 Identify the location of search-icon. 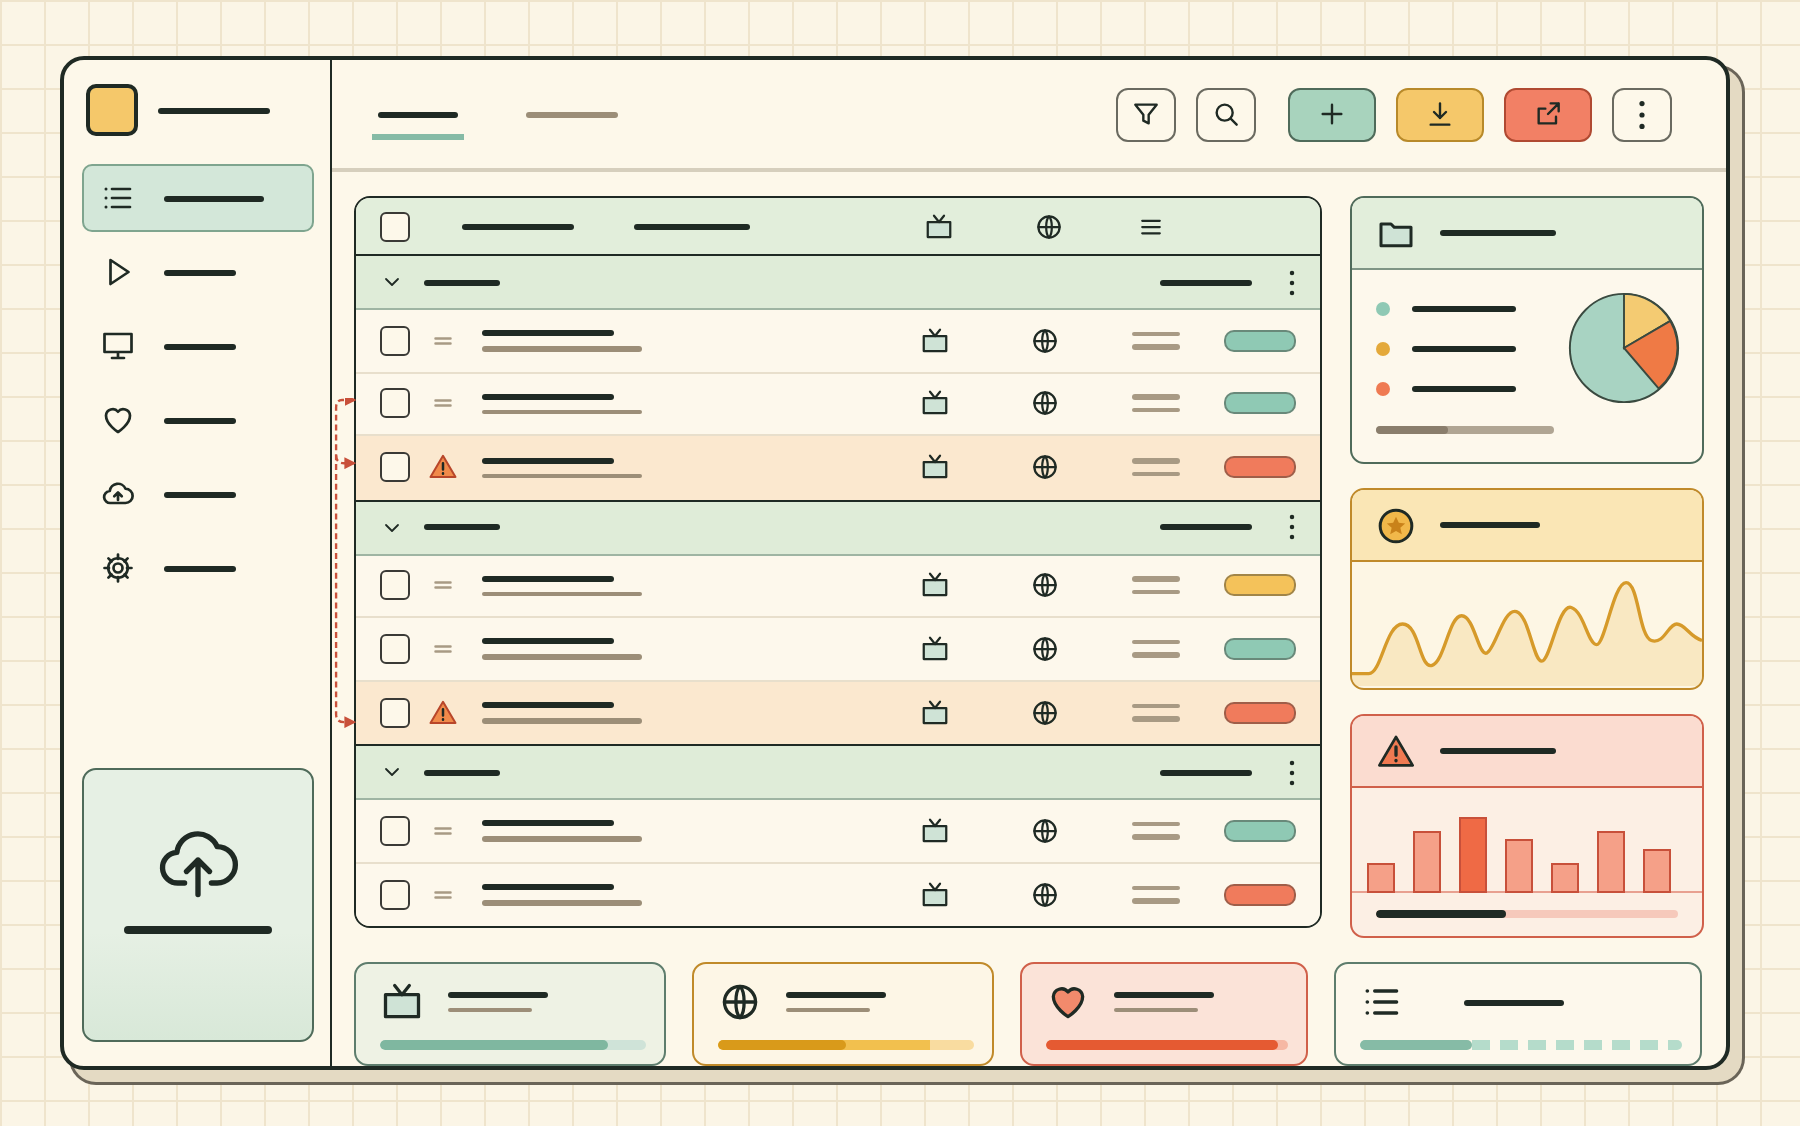
(1226, 114).